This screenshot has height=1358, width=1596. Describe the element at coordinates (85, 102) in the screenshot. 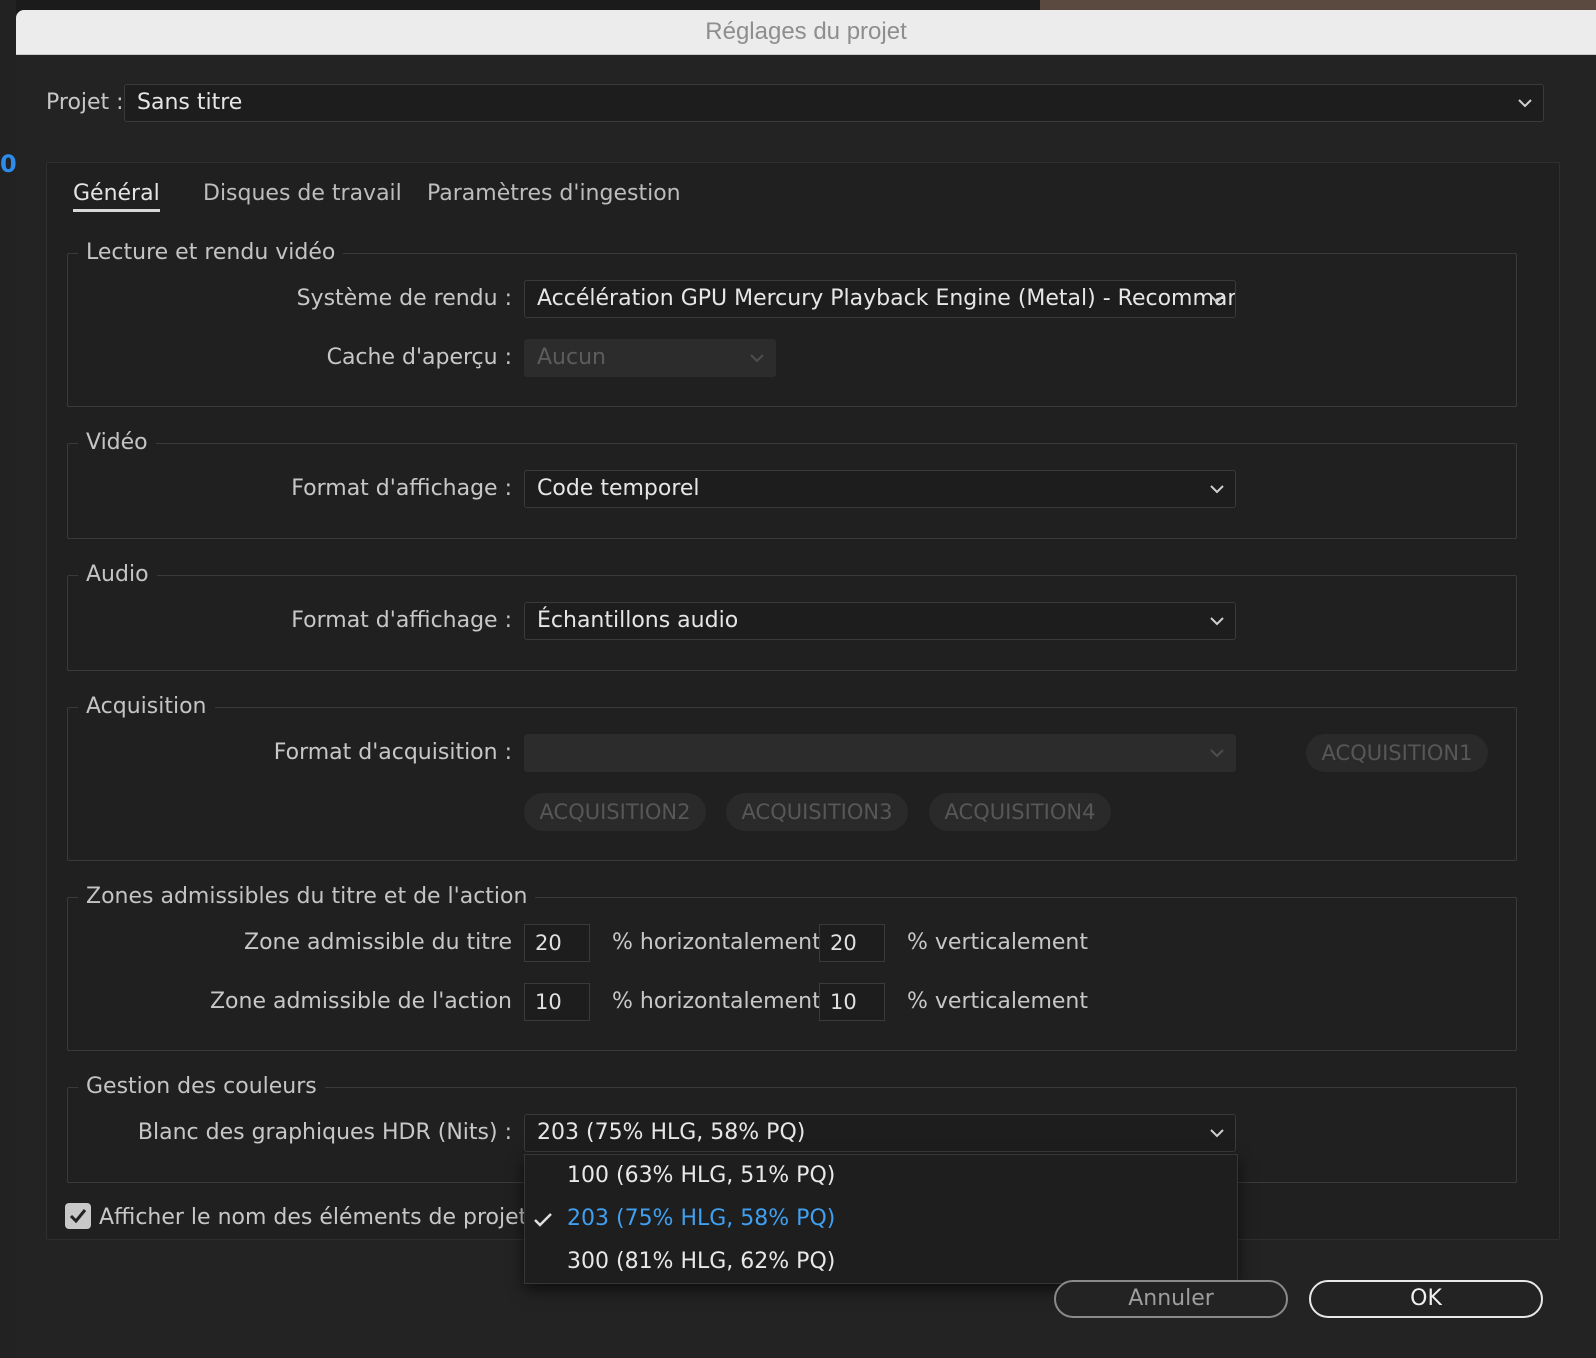

I see `project-label: Projet :` at that location.